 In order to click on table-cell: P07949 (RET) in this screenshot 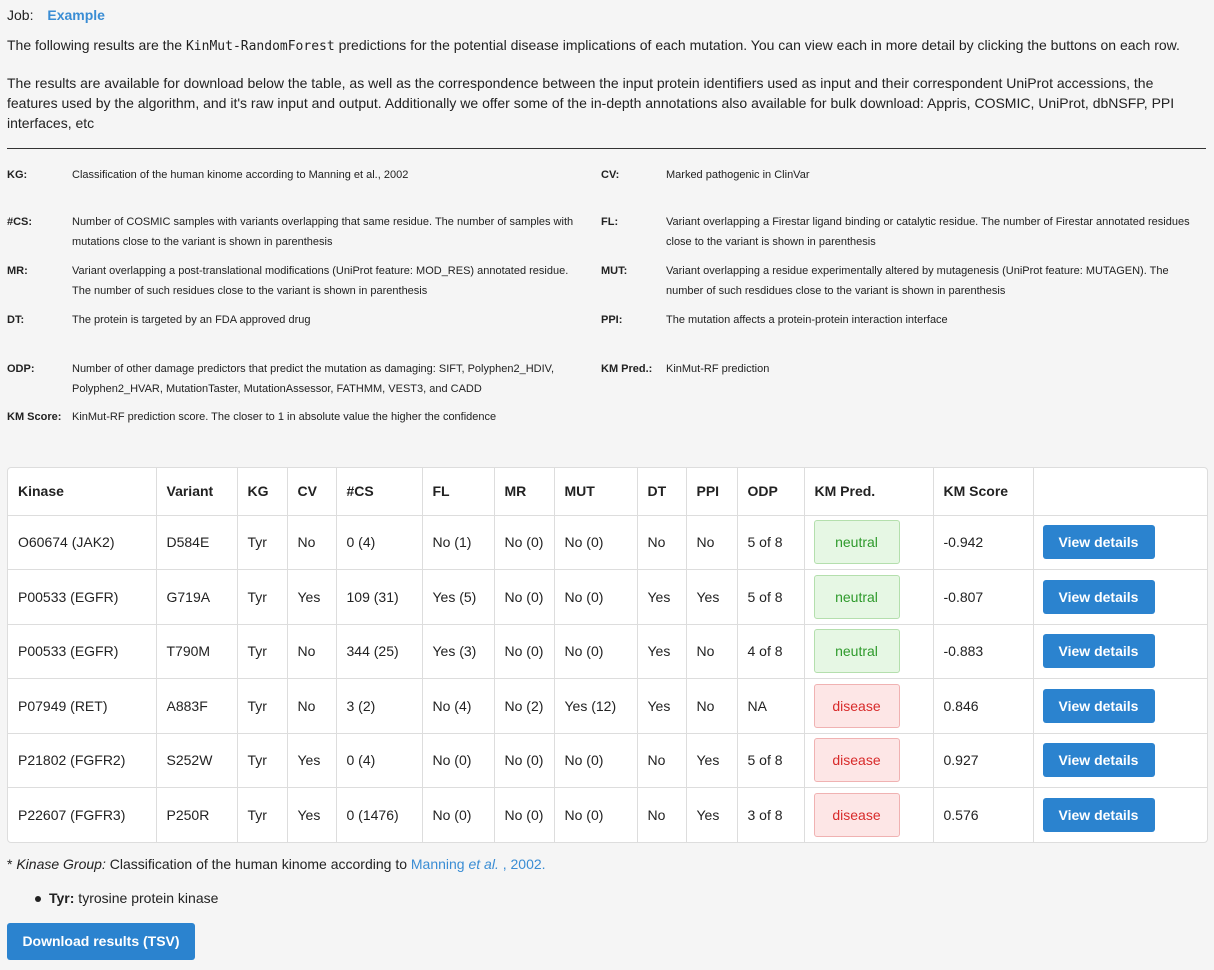, I will do `click(82, 706)`.